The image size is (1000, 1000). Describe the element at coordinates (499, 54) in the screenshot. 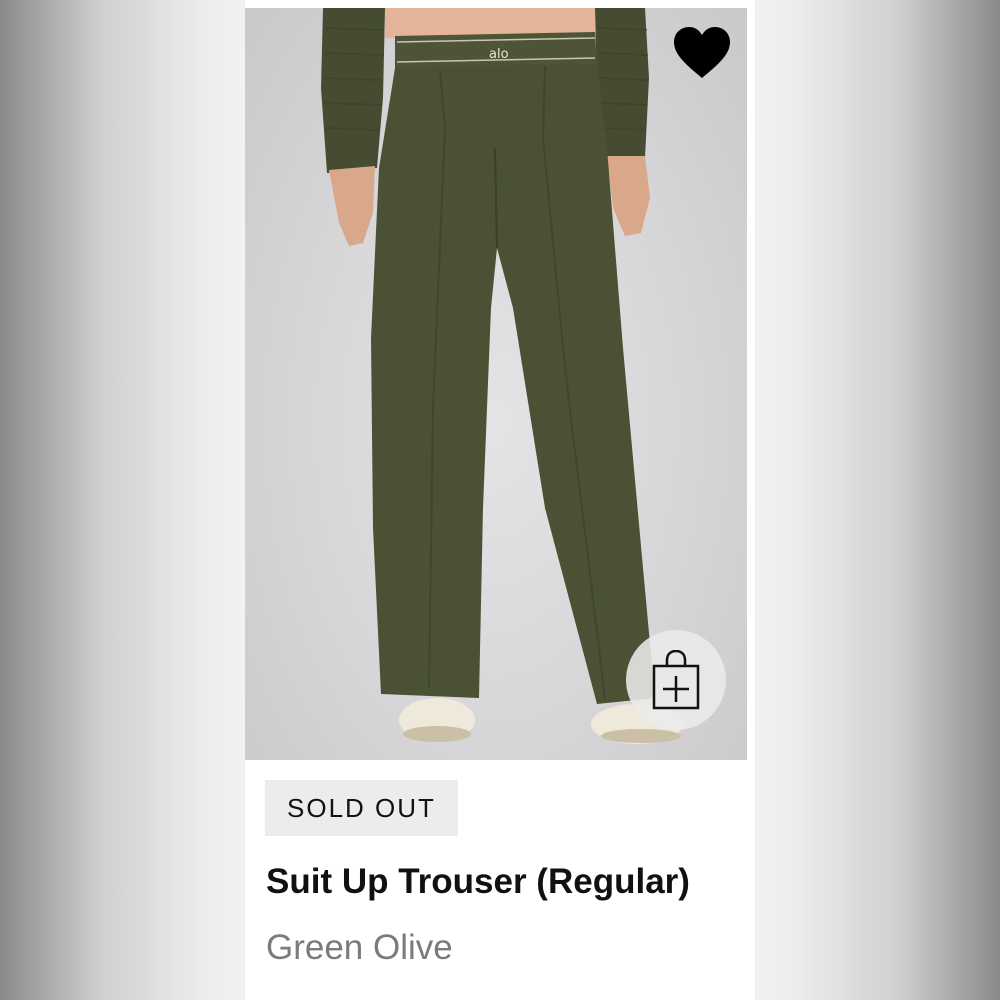

I see `brand-logo: alo` at that location.